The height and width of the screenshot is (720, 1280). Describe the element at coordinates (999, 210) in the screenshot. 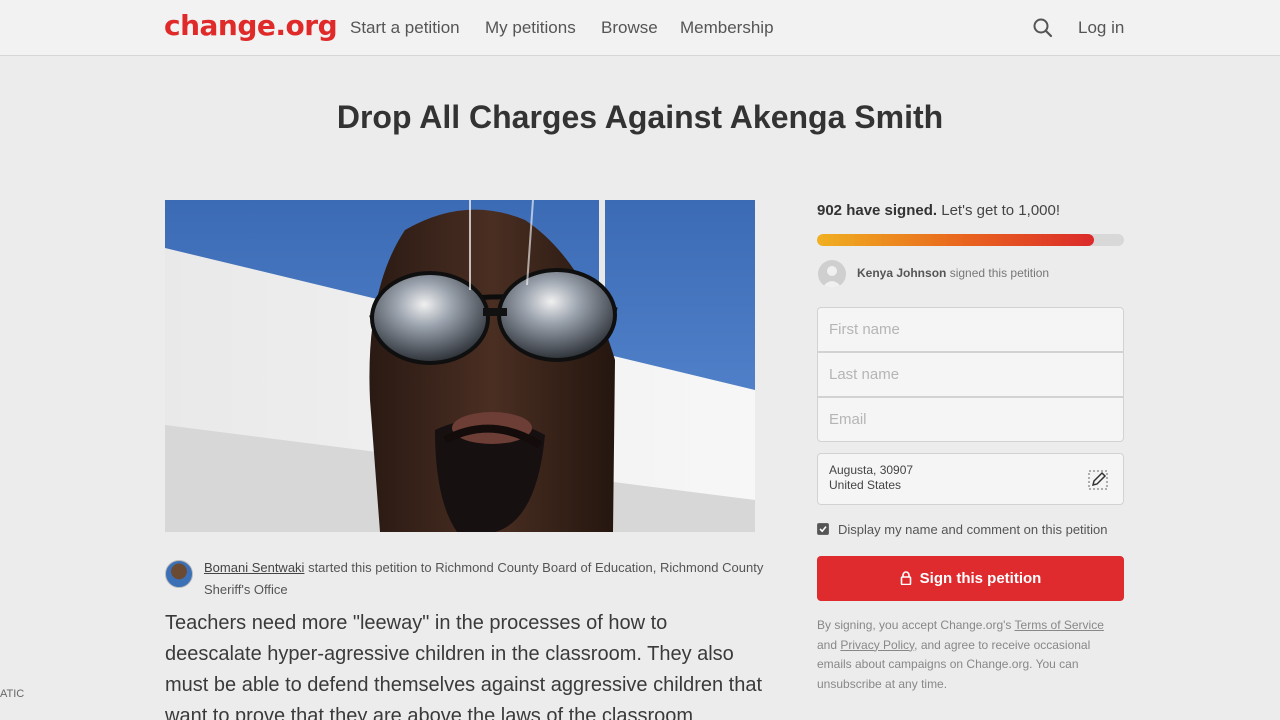

I see `goal-text: Let's get to 1,000!` at that location.